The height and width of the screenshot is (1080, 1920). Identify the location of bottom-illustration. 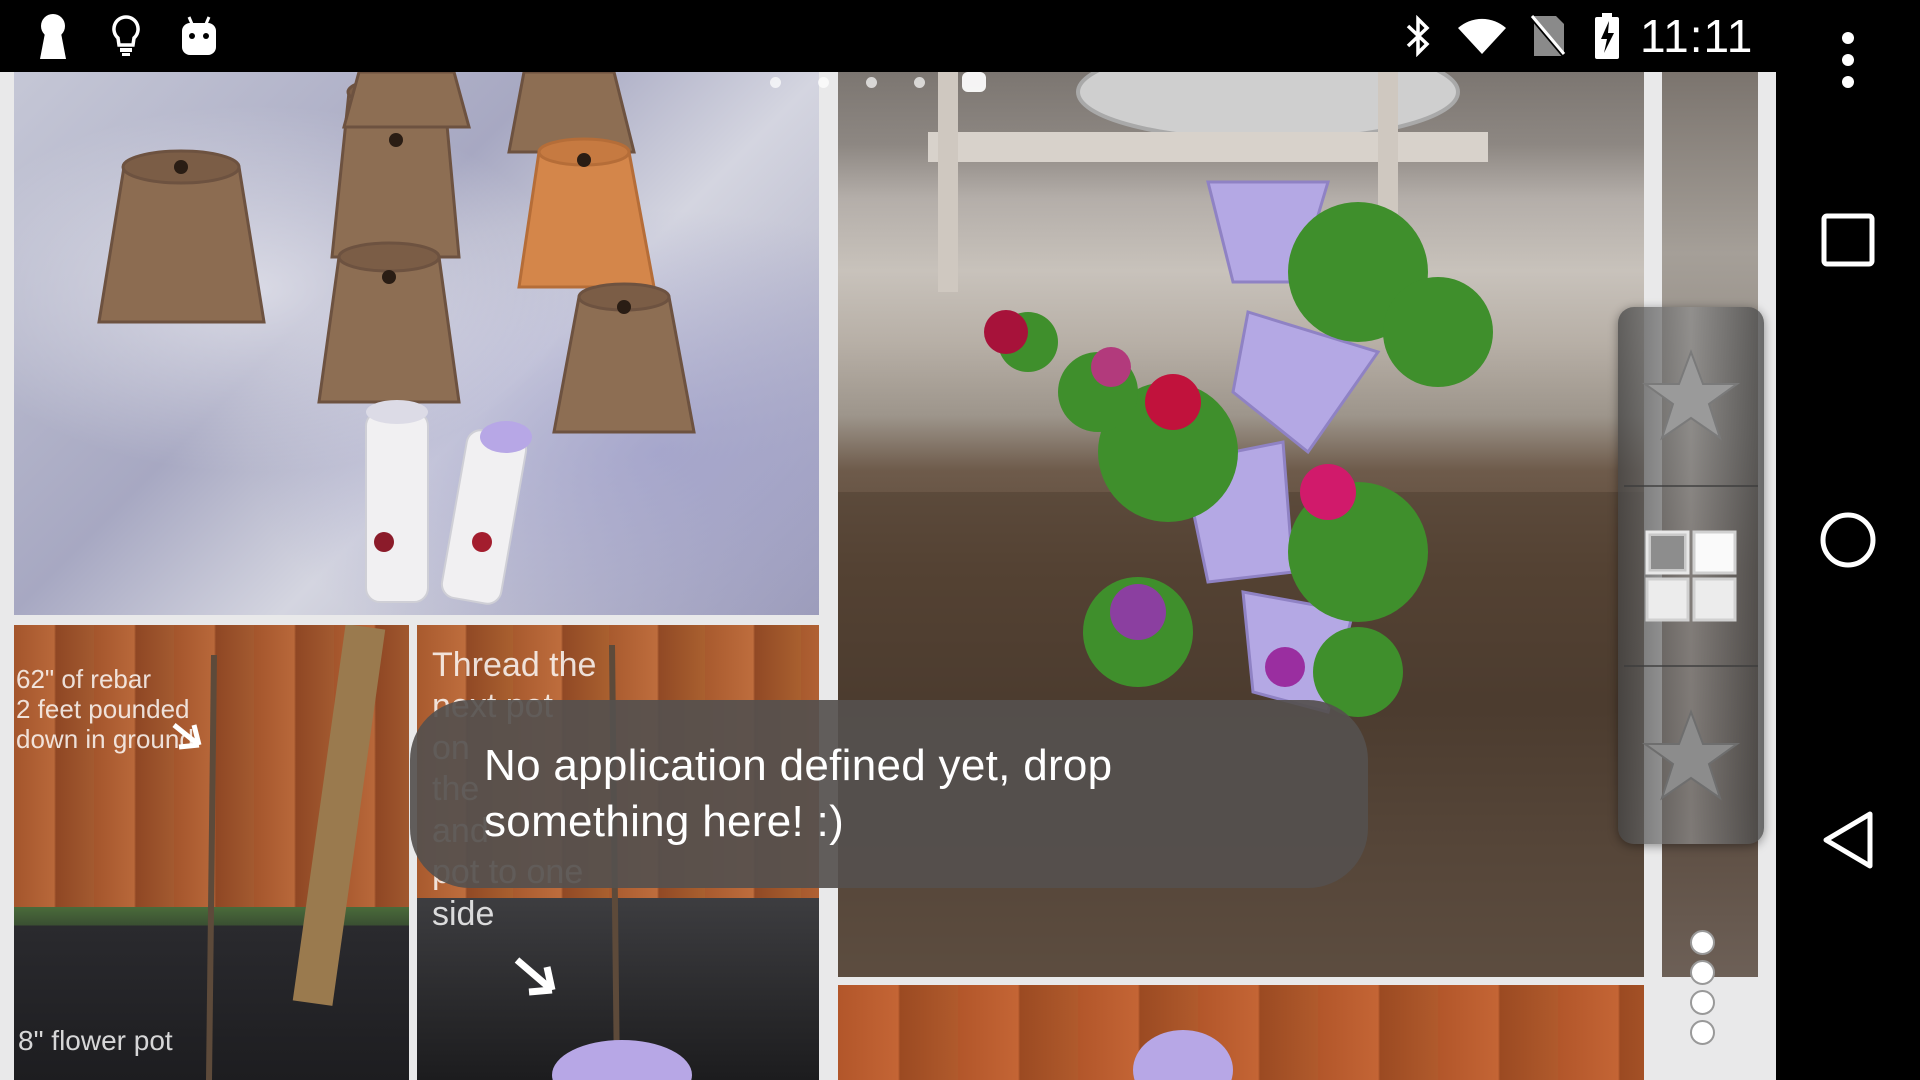
(1183, 1055).